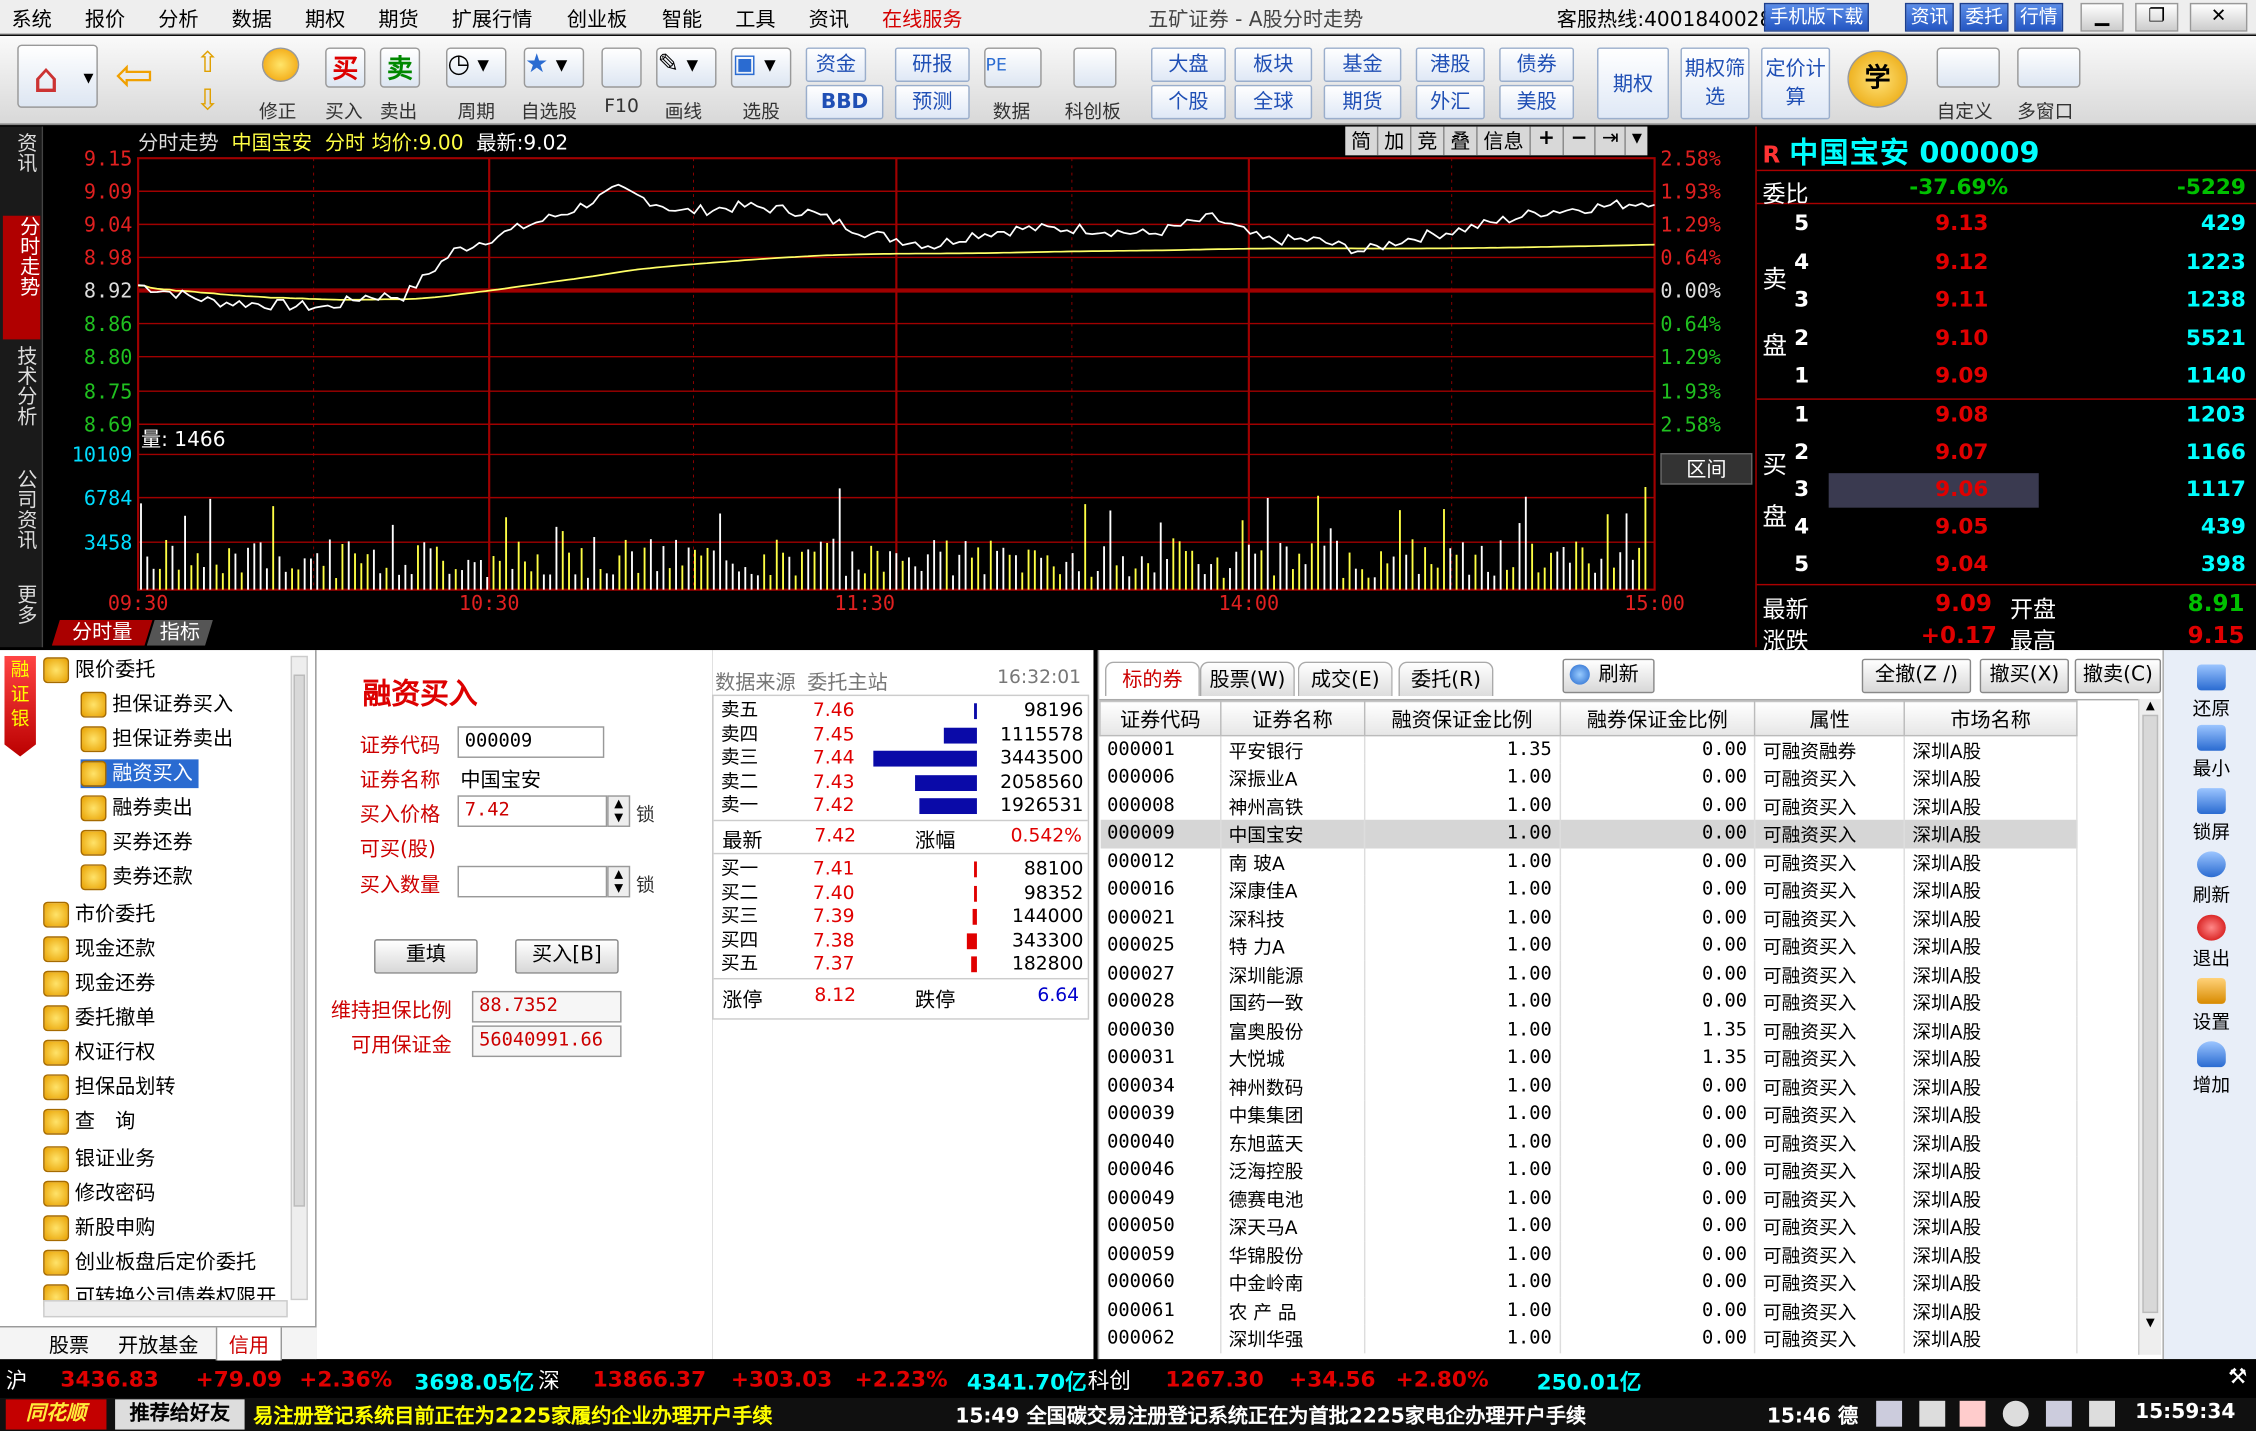  I want to click on bid-row: 买一 7.41 88100, so click(902, 869).